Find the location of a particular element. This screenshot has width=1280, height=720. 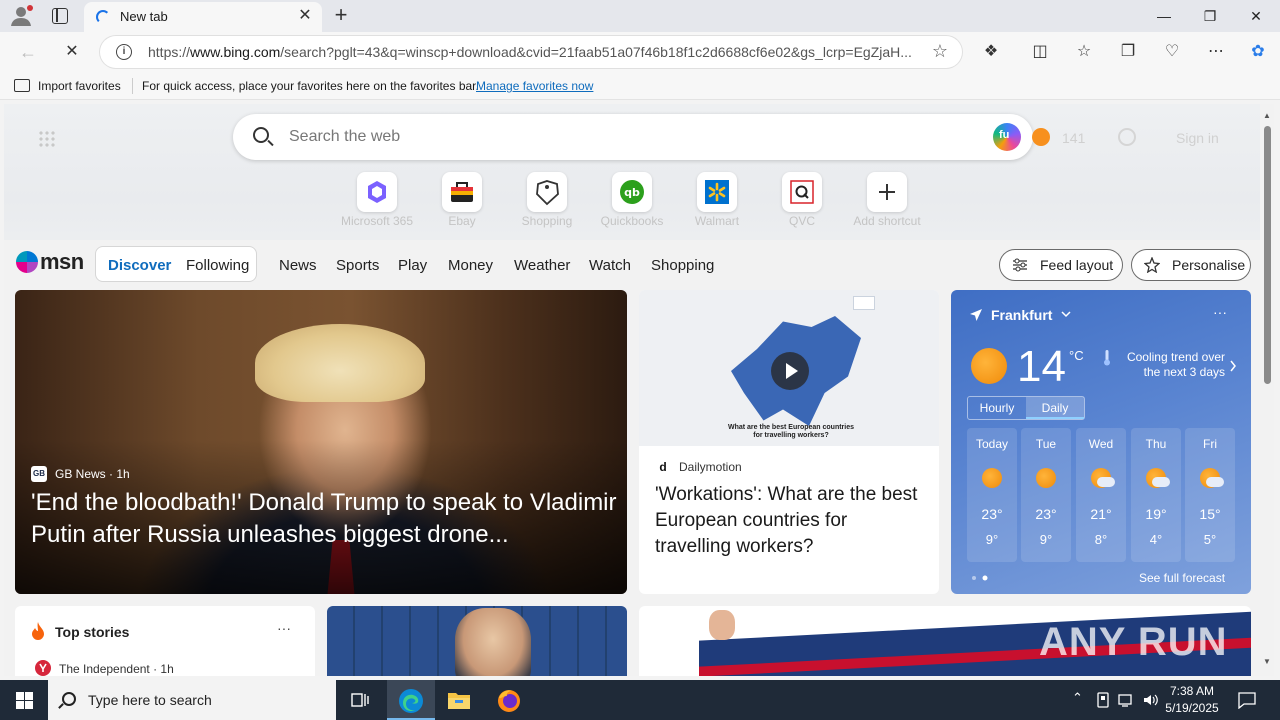

feed-layout-label: Feed layout is located at coordinates (1077, 265).